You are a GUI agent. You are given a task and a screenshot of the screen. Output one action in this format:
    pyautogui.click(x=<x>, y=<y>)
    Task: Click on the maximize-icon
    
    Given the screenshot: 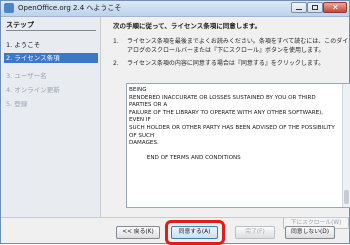 What is the action you would take?
    pyautogui.click(x=315, y=7)
    